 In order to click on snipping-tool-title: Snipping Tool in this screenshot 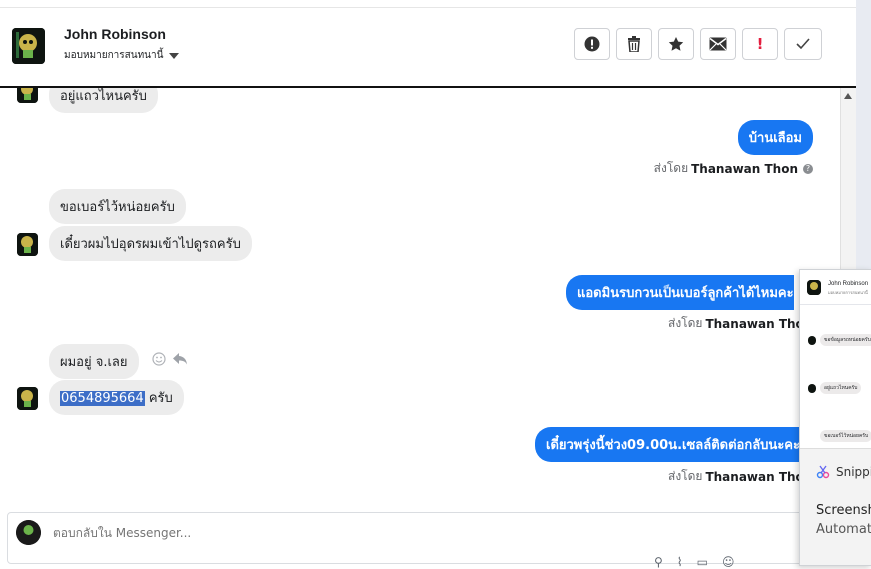, I will do `click(843, 472)`.